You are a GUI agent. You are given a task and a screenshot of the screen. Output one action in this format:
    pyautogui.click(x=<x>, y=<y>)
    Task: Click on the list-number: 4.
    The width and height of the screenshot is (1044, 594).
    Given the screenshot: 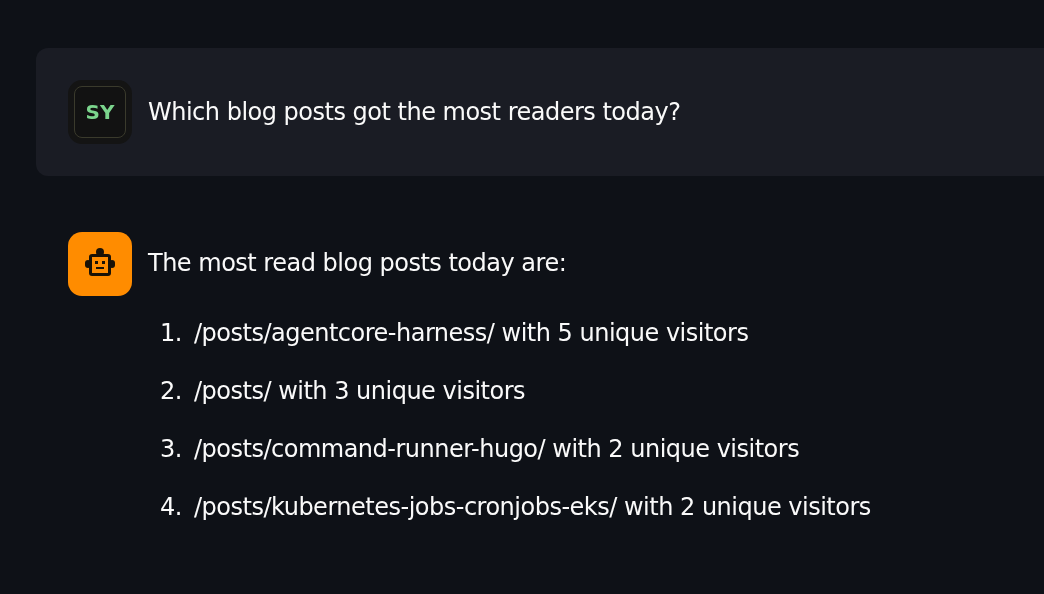 What is the action you would take?
    pyautogui.click(x=170, y=507)
    